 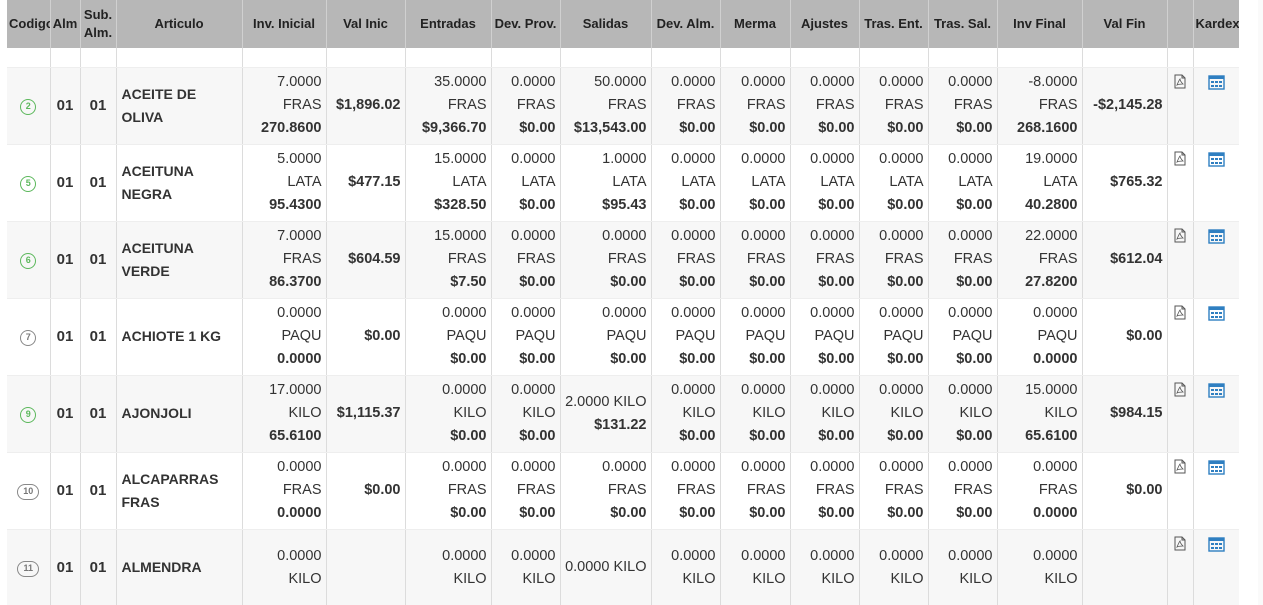 What do you see at coordinates (284, 24) in the screenshot?
I see `header-inv-inicial: Inv. Inicial` at bounding box center [284, 24].